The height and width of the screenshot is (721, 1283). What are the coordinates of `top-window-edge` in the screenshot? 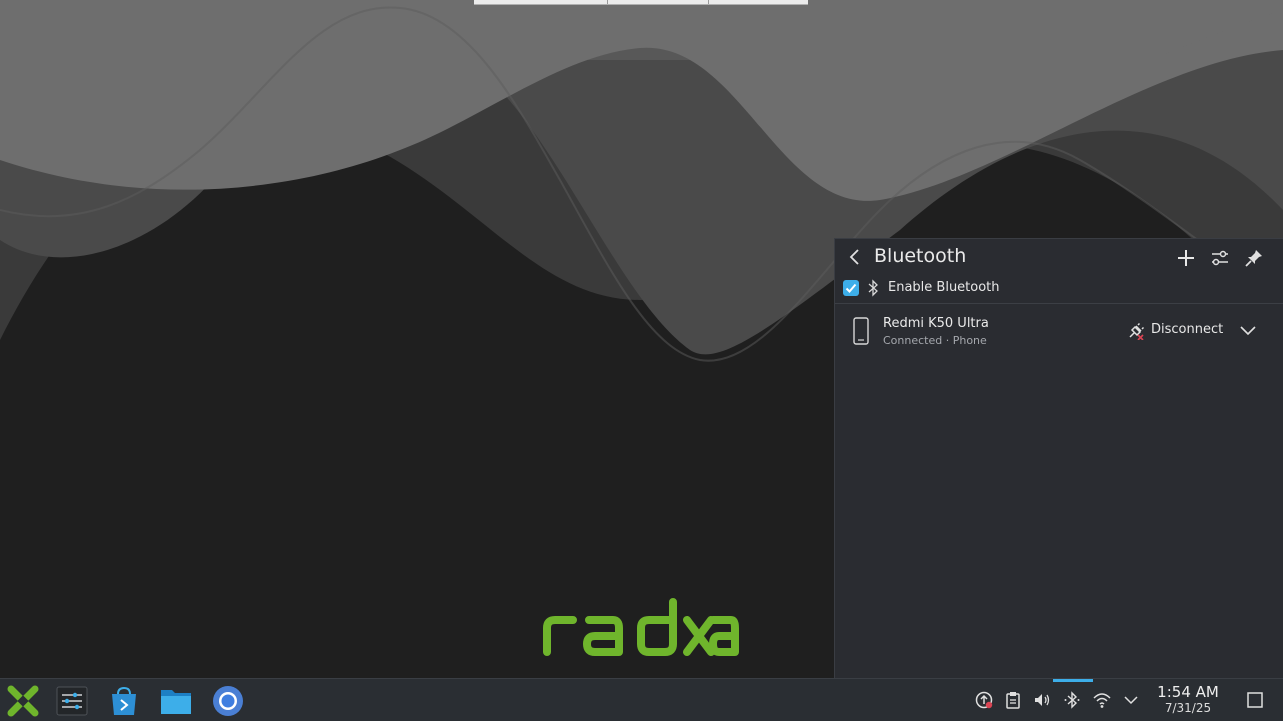 It's located at (641, 2).